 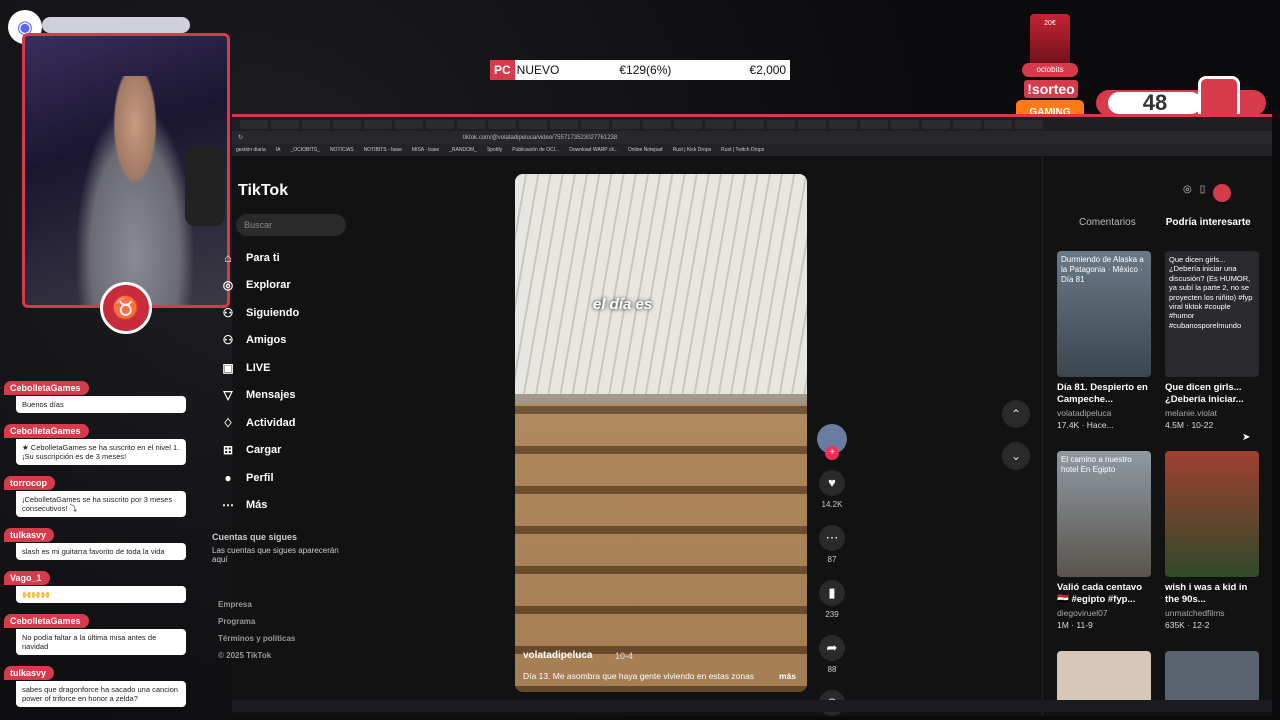 I want to click on footer-link: Programa, so click(x=256, y=621).